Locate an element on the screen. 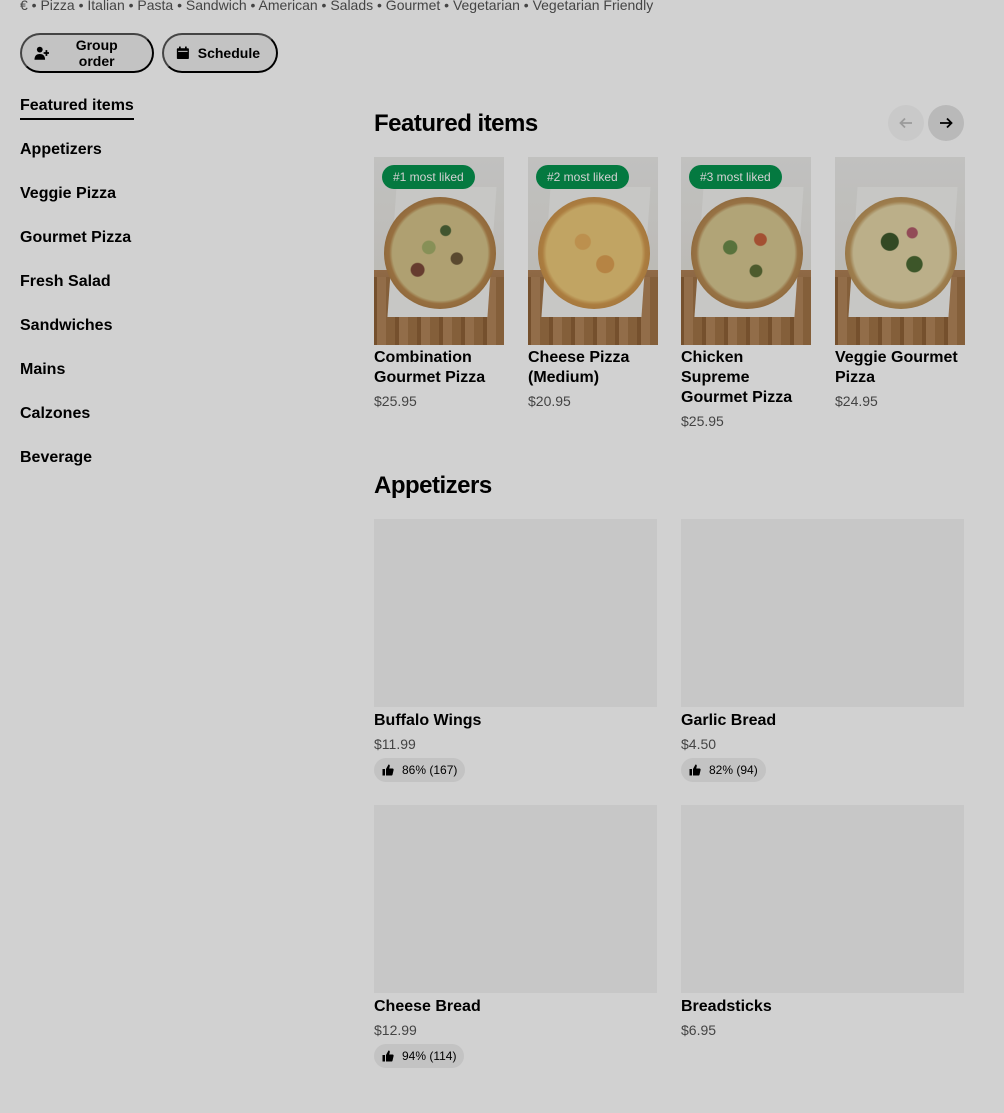  item-price: $6.95 is located at coordinates (699, 1030).